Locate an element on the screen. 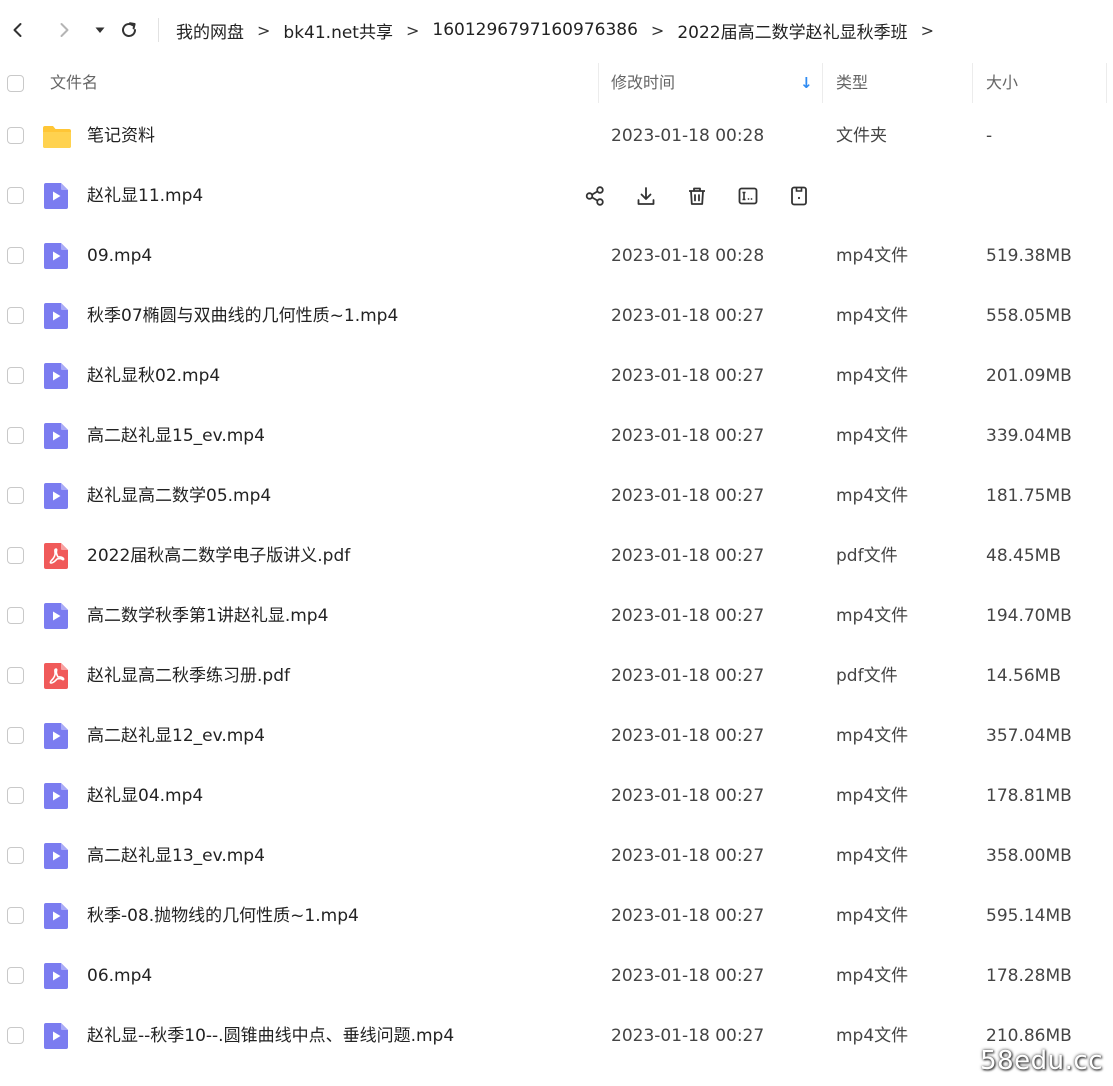 The image size is (1113, 1086). file-name: 笔记资料 is located at coordinates (121, 136).